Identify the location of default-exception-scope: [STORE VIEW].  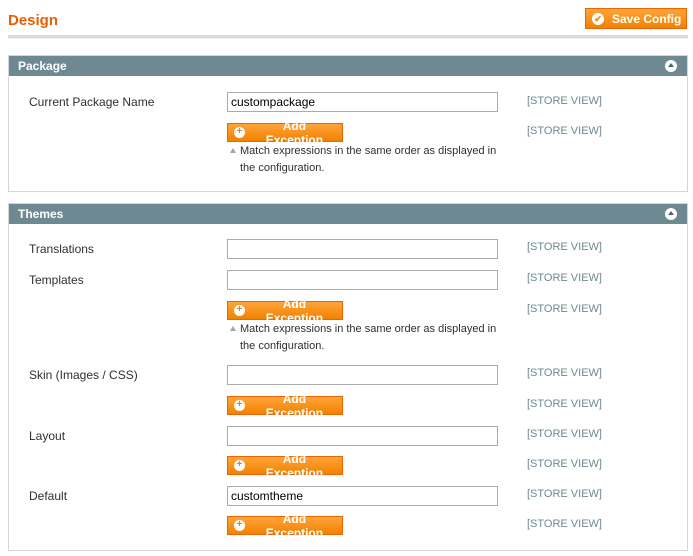
(564, 524).